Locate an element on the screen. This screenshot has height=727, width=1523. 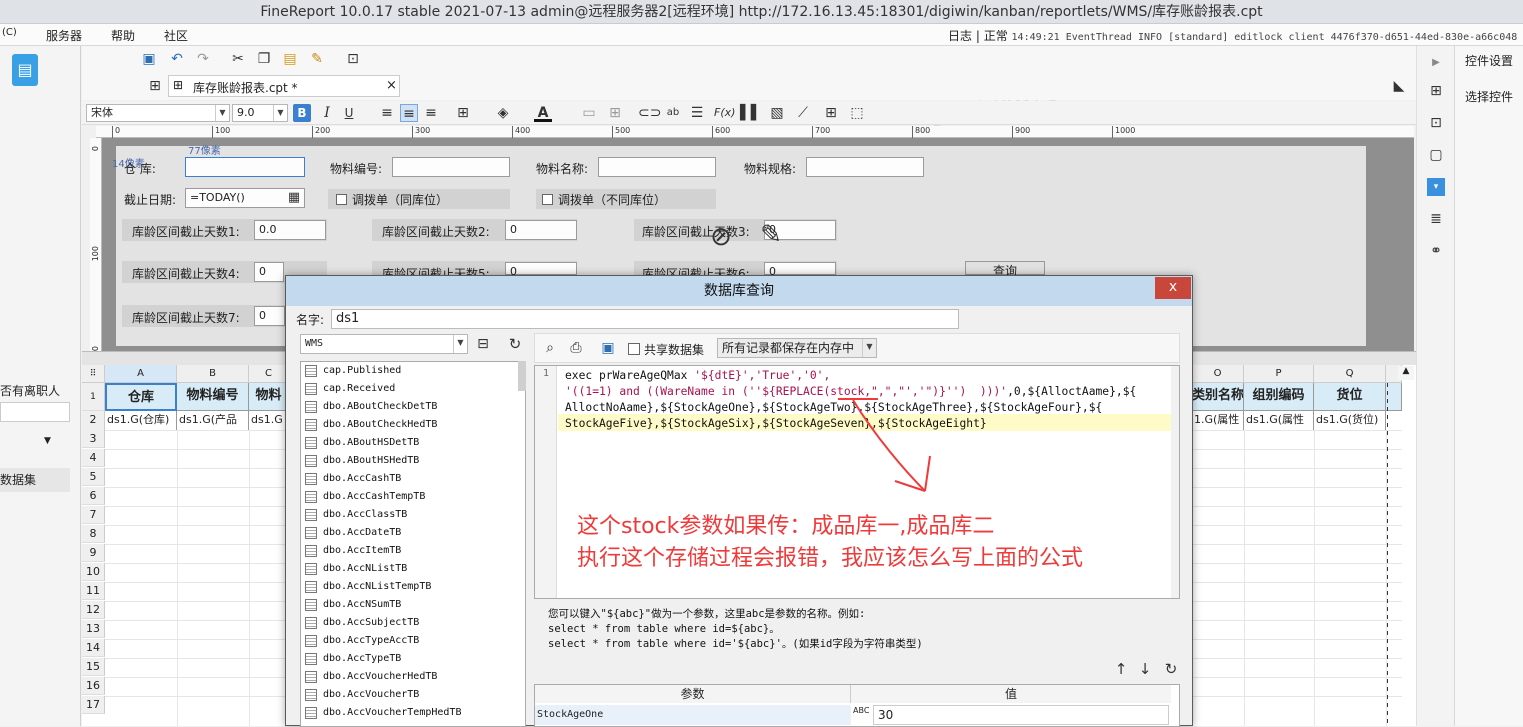
format-painter-icon: ✎ is located at coordinates (317, 59).